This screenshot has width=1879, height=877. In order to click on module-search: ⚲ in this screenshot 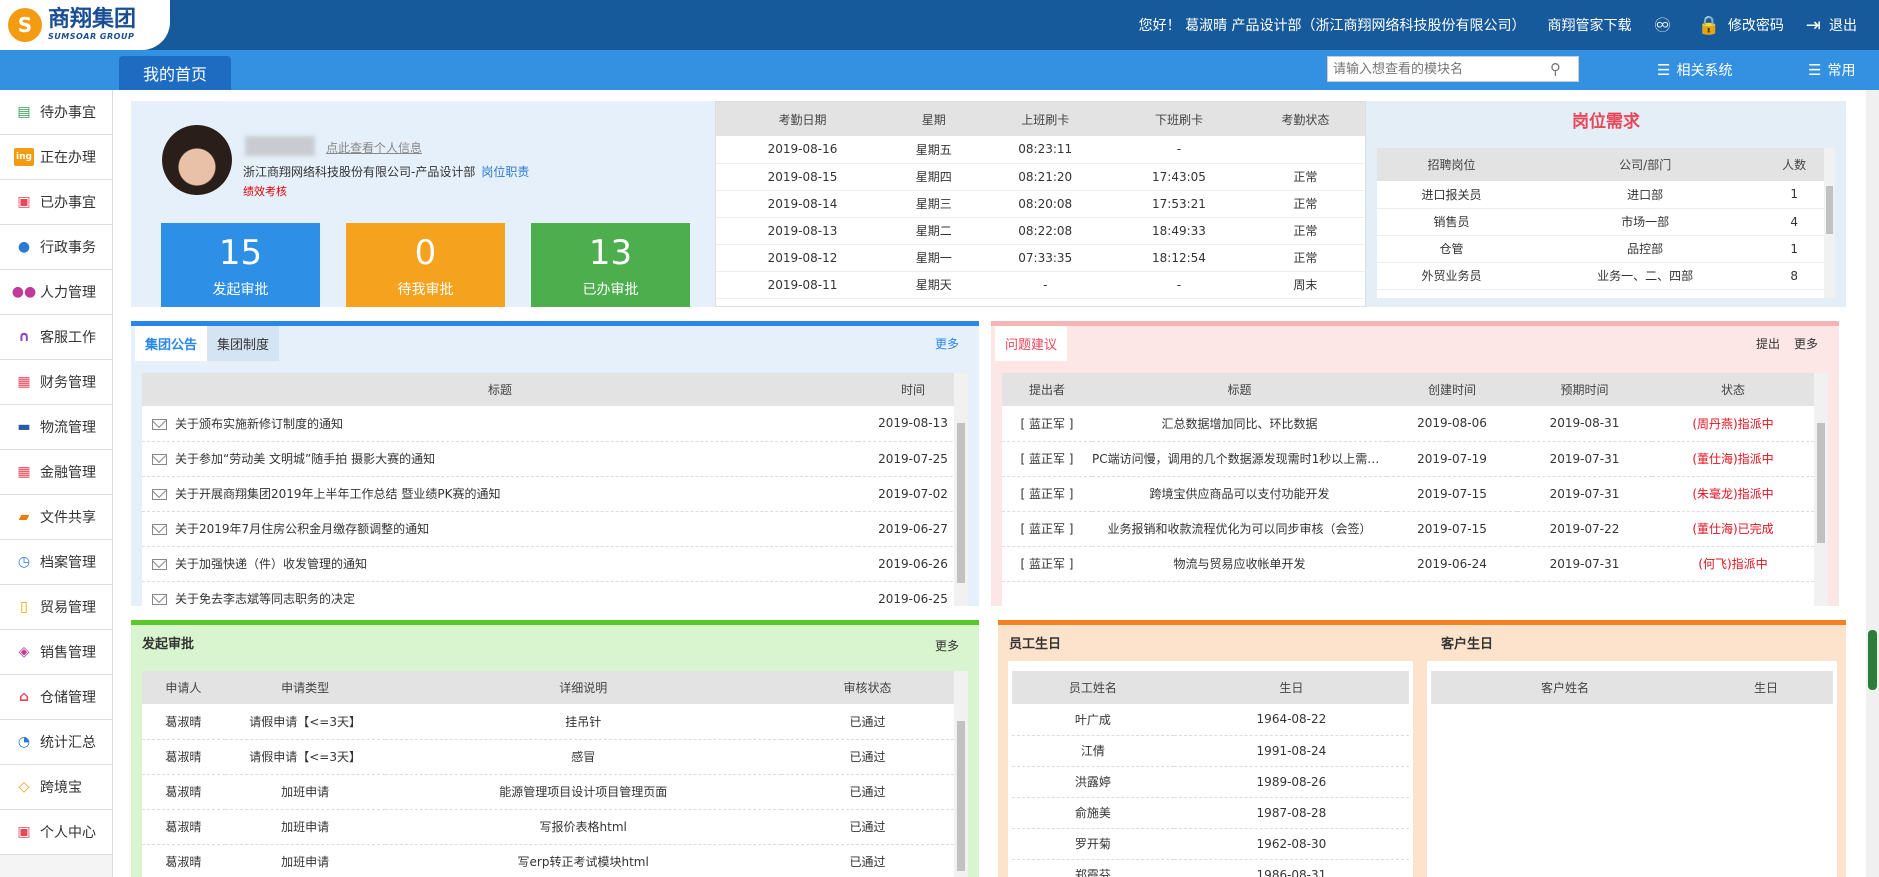, I will do `click(1453, 69)`.